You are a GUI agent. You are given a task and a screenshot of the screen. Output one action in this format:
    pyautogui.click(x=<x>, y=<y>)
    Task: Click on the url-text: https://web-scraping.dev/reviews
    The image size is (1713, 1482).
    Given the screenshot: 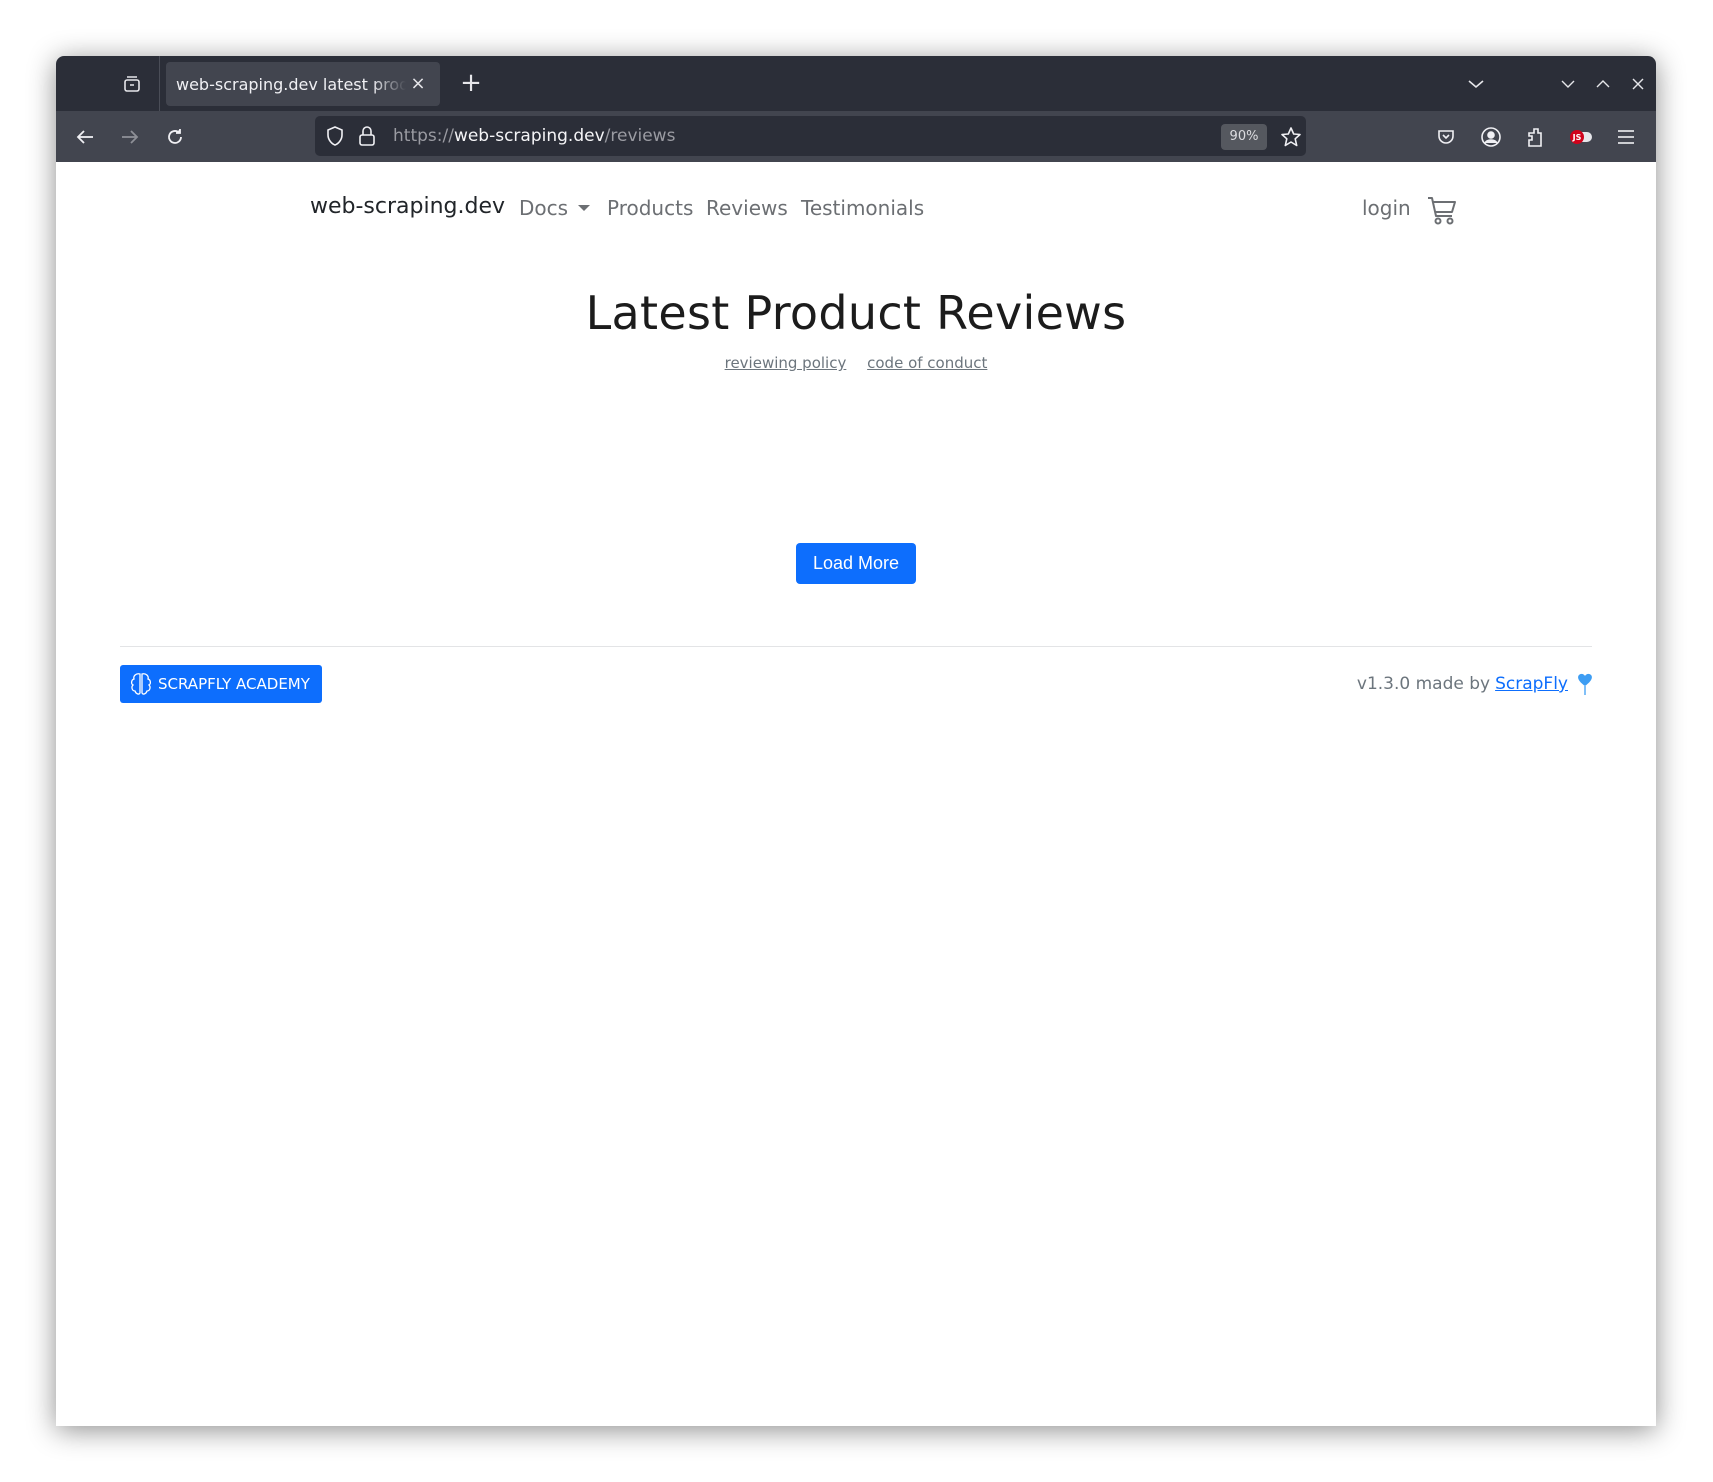 What is the action you would take?
    pyautogui.click(x=534, y=136)
    